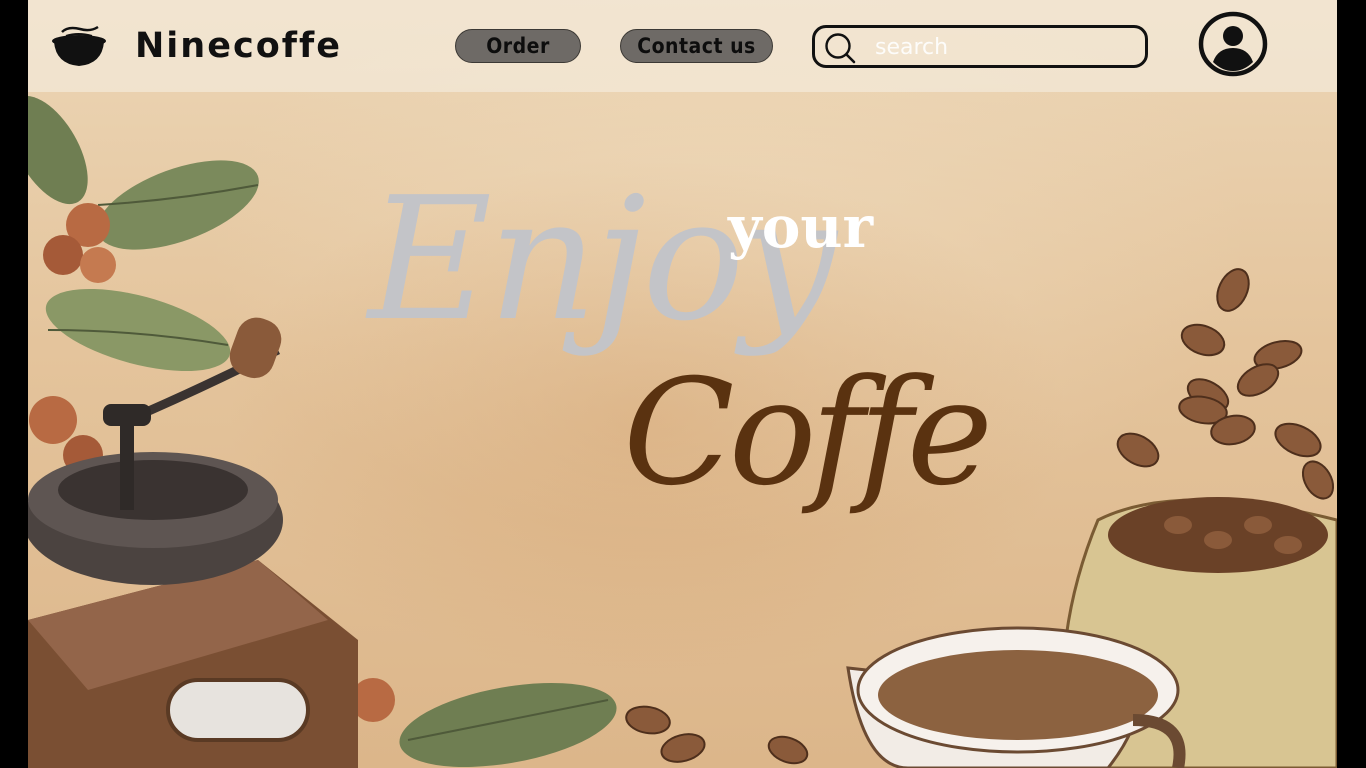 This screenshot has width=1366, height=768. I want to click on top-navbar: Ninecoffe Order Contact us, so click(682, 46).